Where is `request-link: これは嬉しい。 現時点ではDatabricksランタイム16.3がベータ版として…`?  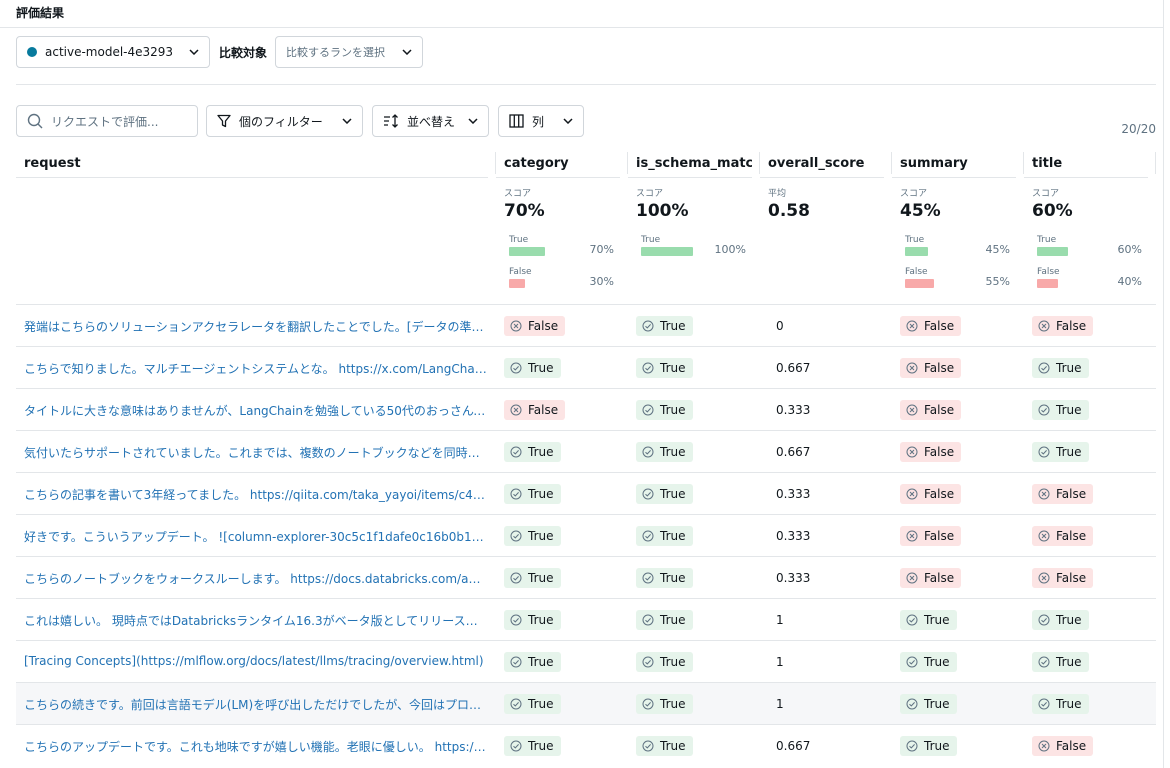 request-link: これは嬉しい。 現時点ではDatabricksランタイム16.3がベータ版として… is located at coordinates (255, 620).